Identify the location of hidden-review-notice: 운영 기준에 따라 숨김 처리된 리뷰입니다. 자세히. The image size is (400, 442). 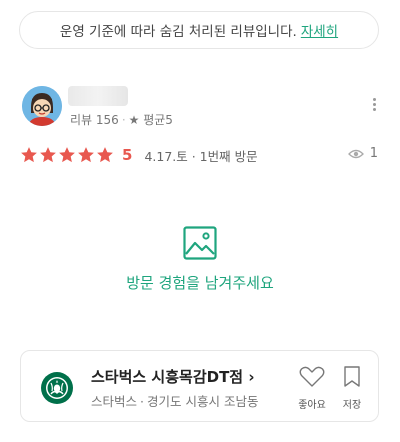
(199, 30).